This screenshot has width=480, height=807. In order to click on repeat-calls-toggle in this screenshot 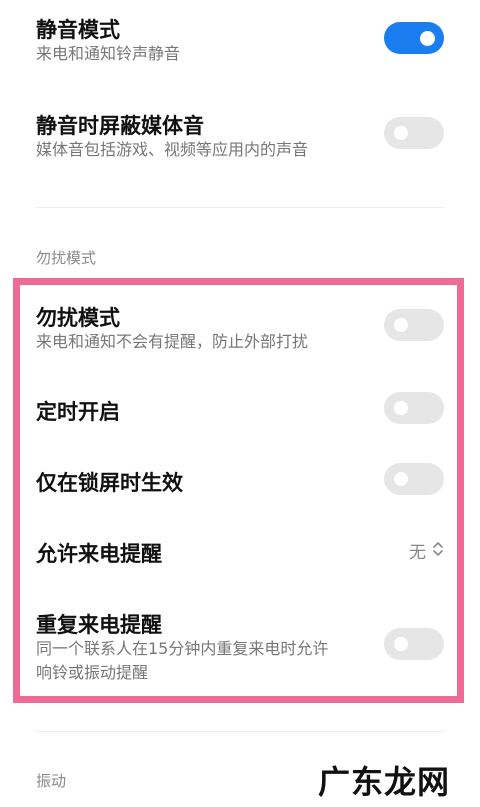, I will do `click(414, 644)`.